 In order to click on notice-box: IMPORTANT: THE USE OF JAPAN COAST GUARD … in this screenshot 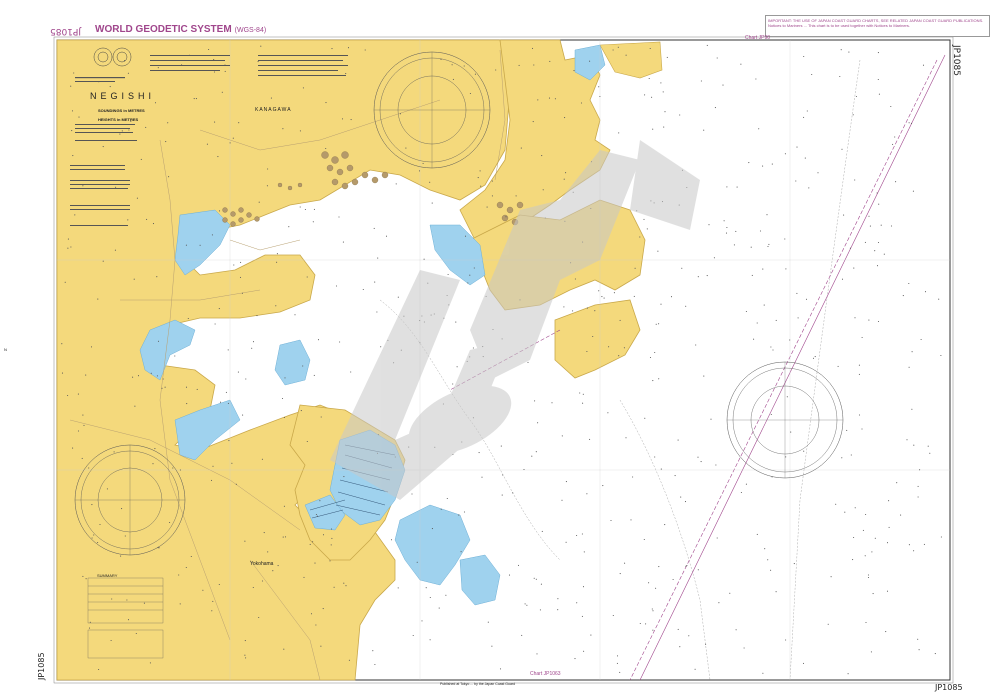, I will do `click(877, 26)`.